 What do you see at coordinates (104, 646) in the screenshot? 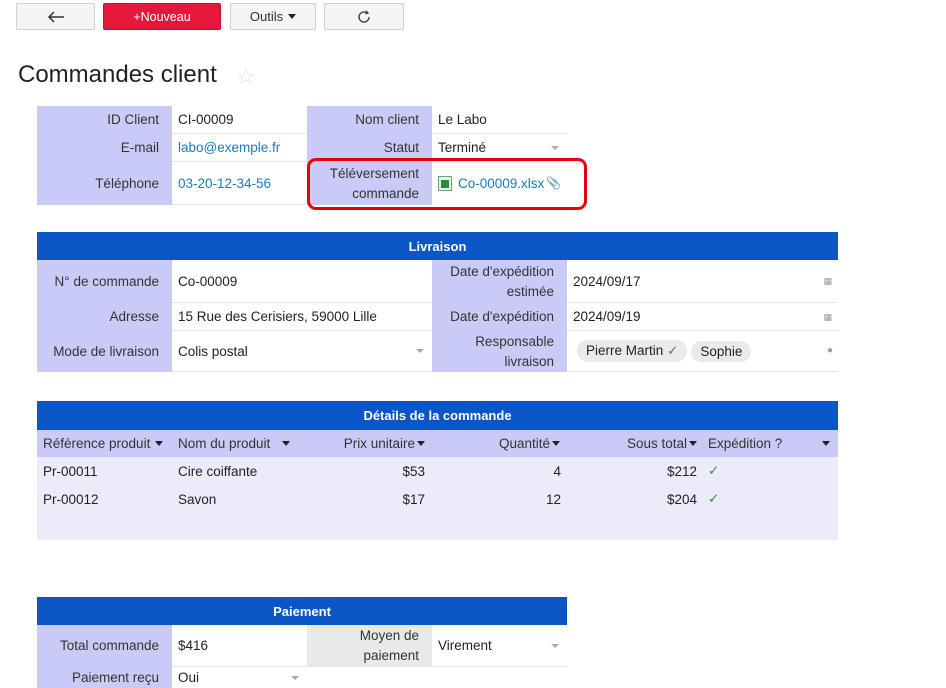
I see `total-label: Total commande` at bounding box center [104, 646].